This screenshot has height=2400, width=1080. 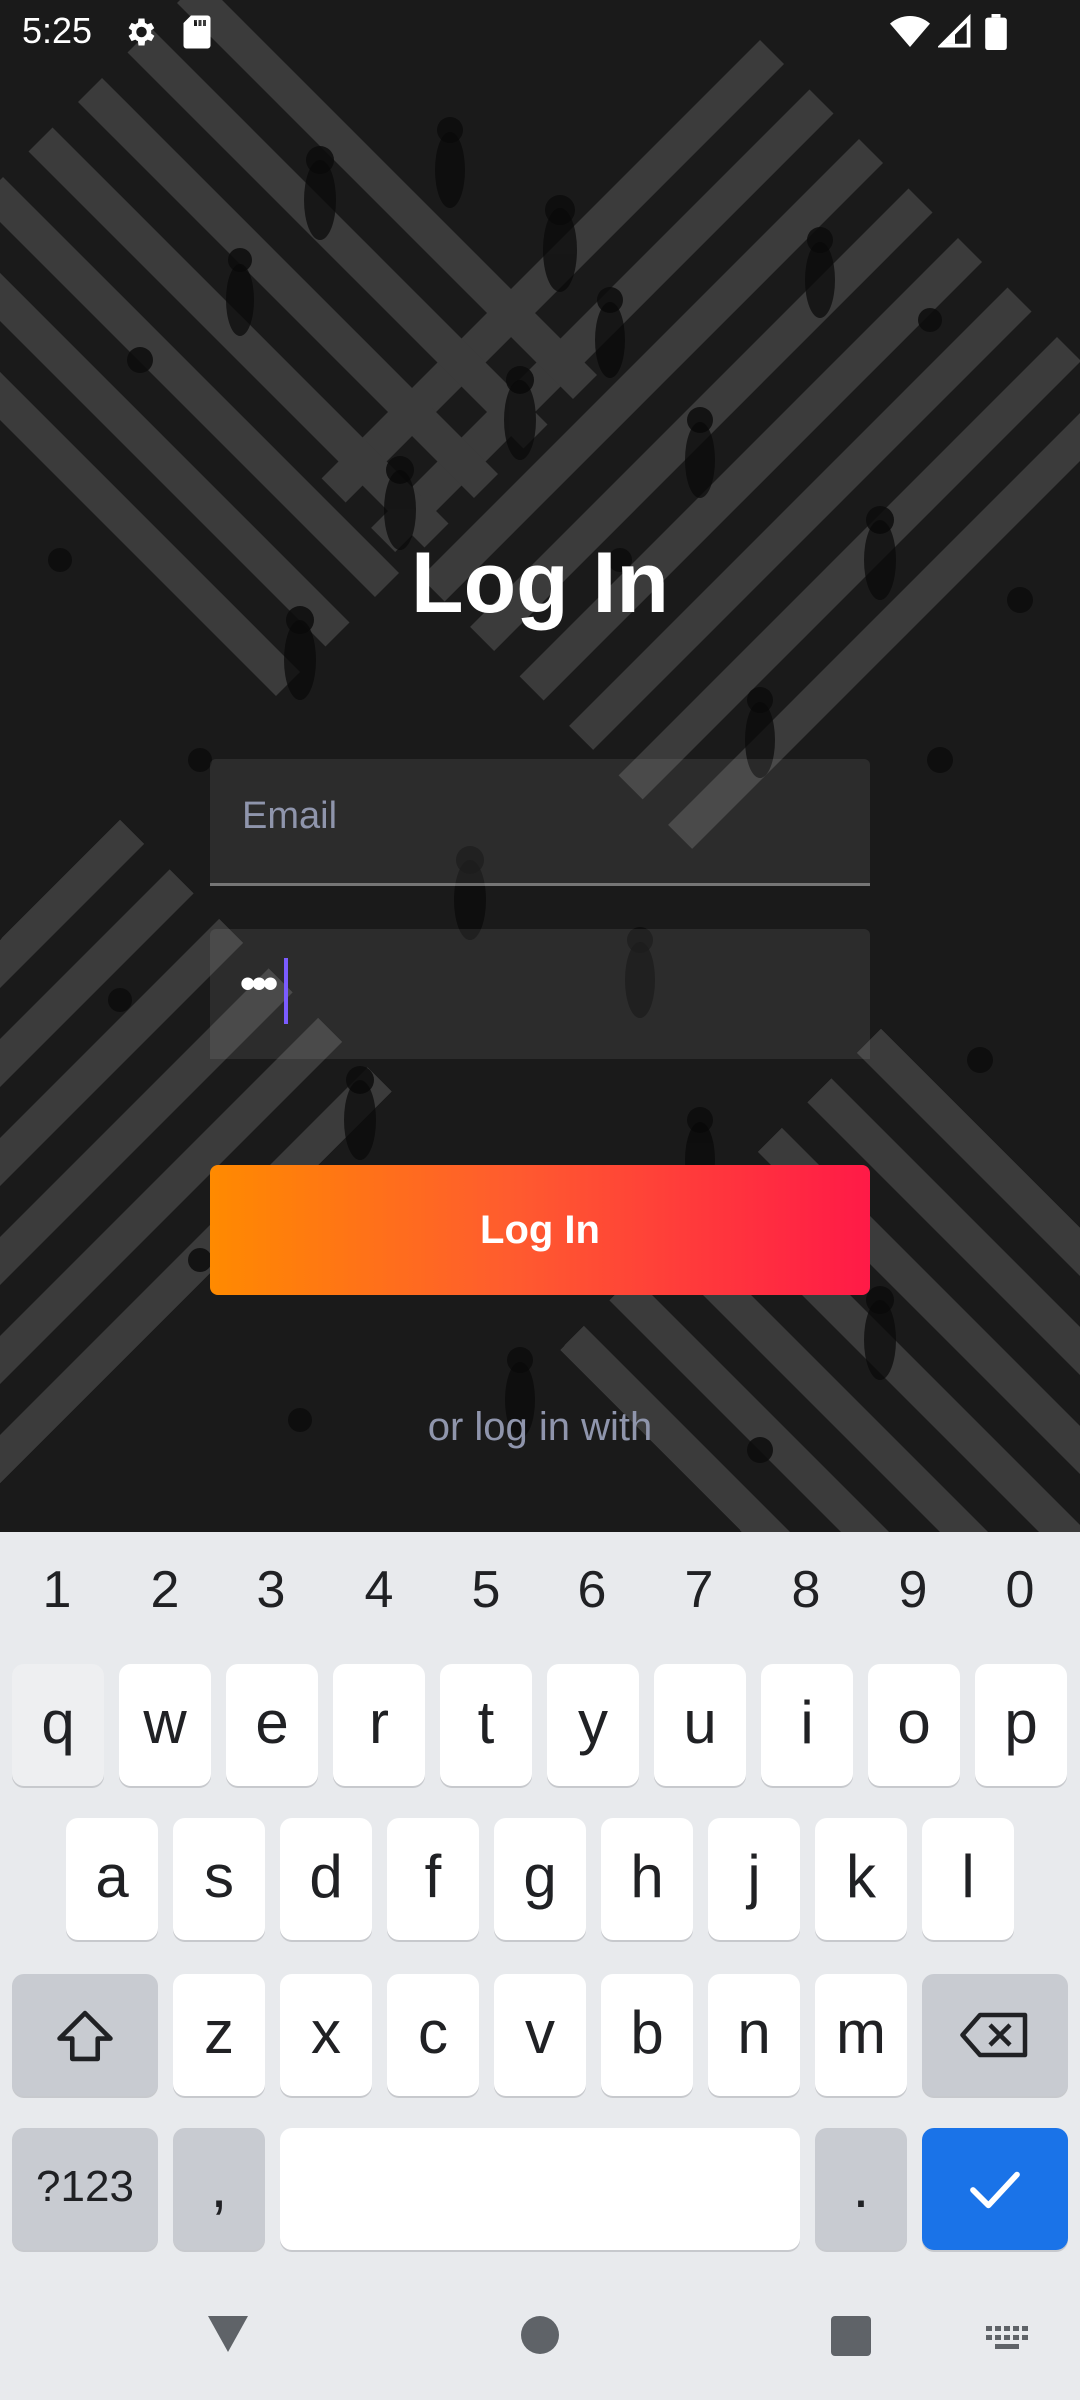 I want to click on shift-icon, so click(x=85, y=2043).